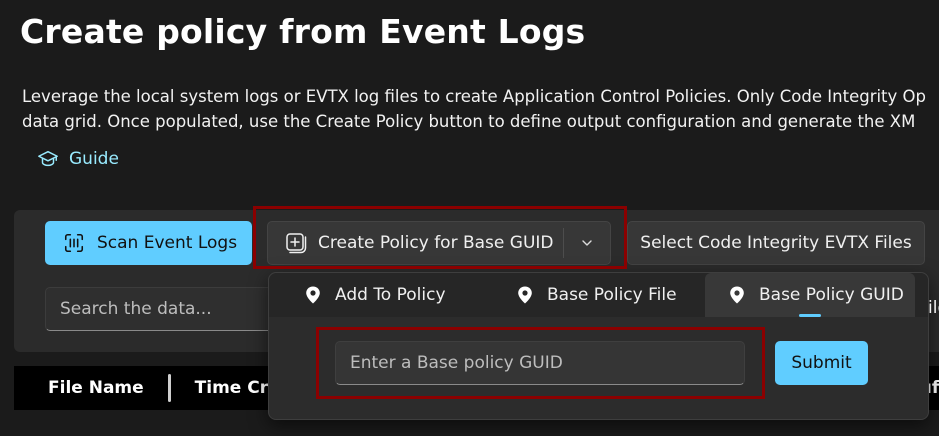 This screenshot has height=436, width=939. I want to click on tab-overflow-label: ile, so click(933, 308).